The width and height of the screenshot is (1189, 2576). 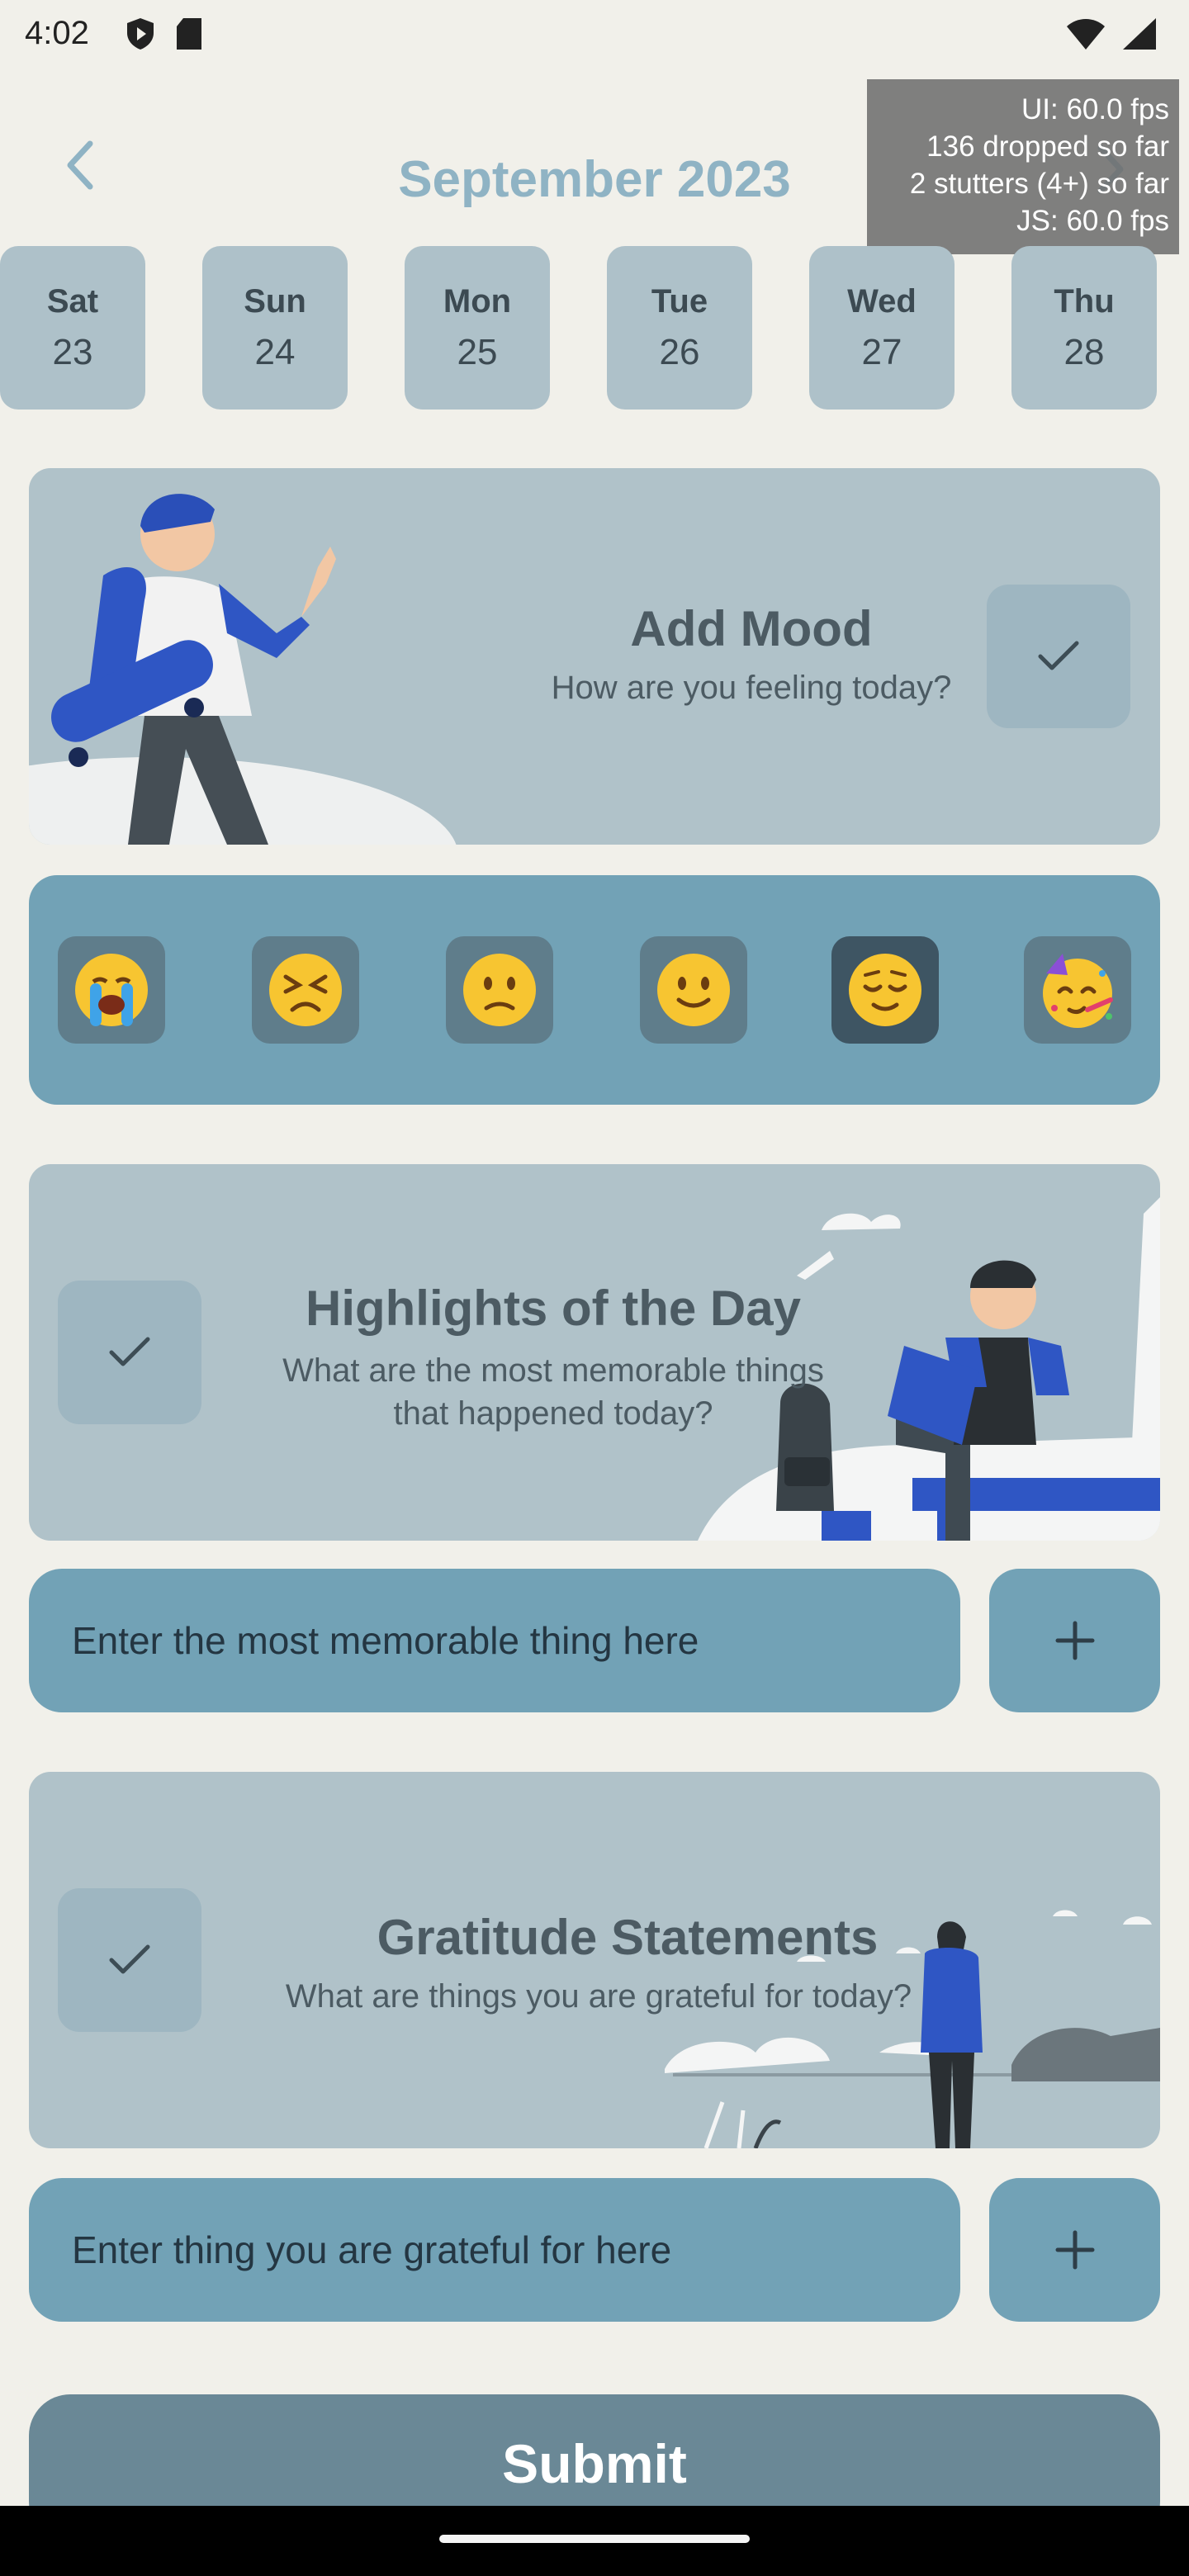 What do you see at coordinates (140, 34) in the screenshot?
I see `shield-play-icon` at bounding box center [140, 34].